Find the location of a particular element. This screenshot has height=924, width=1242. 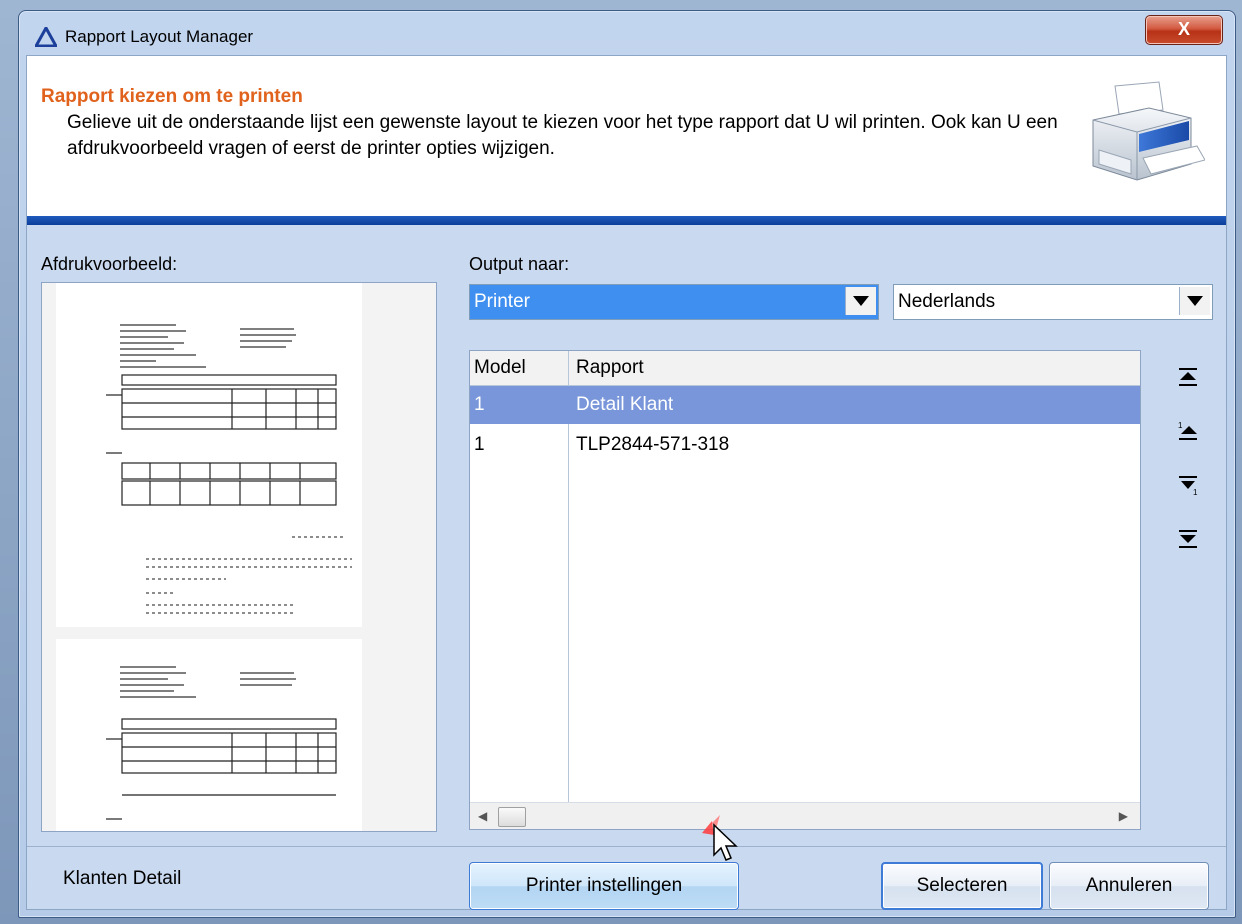

title-bar: Rapport Layout Manager X is located at coordinates (627, 33).